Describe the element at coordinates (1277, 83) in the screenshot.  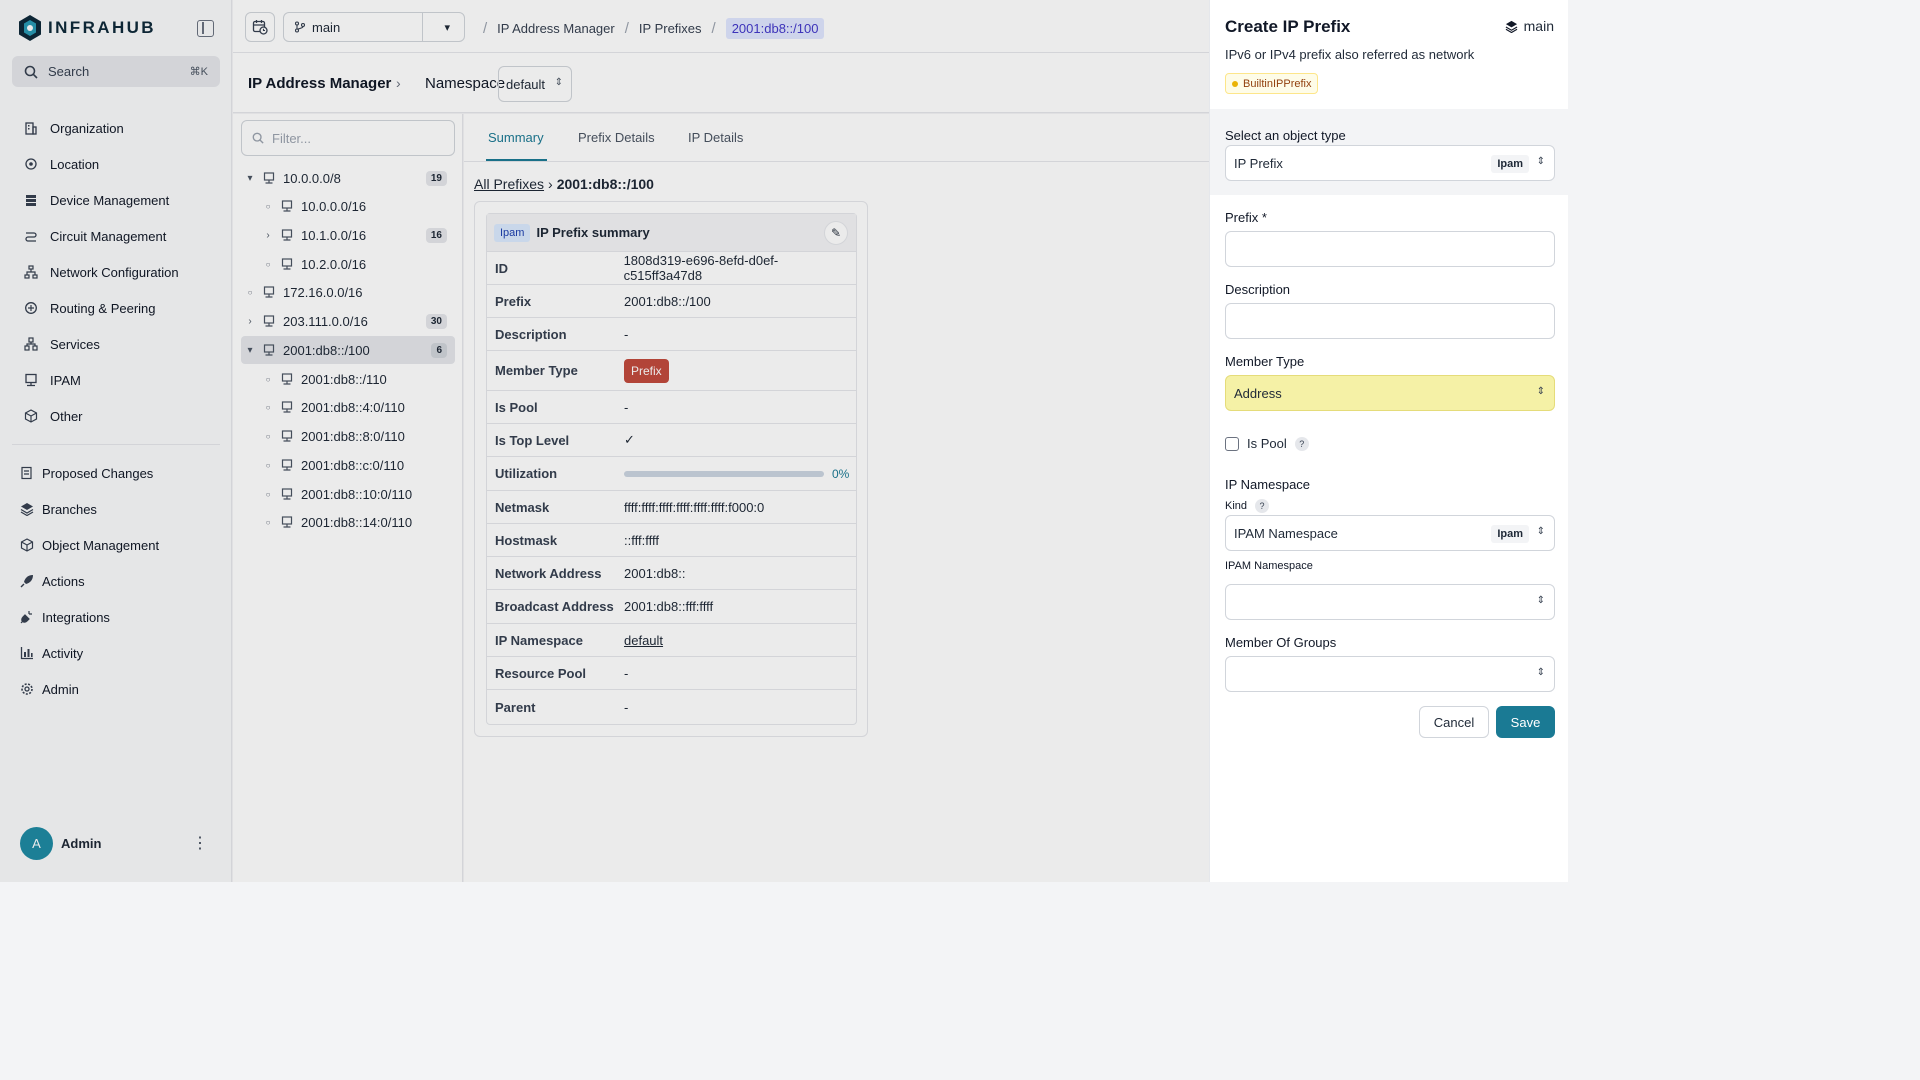
I see `kind-badge-label: BuiltinIPPrefix` at that location.